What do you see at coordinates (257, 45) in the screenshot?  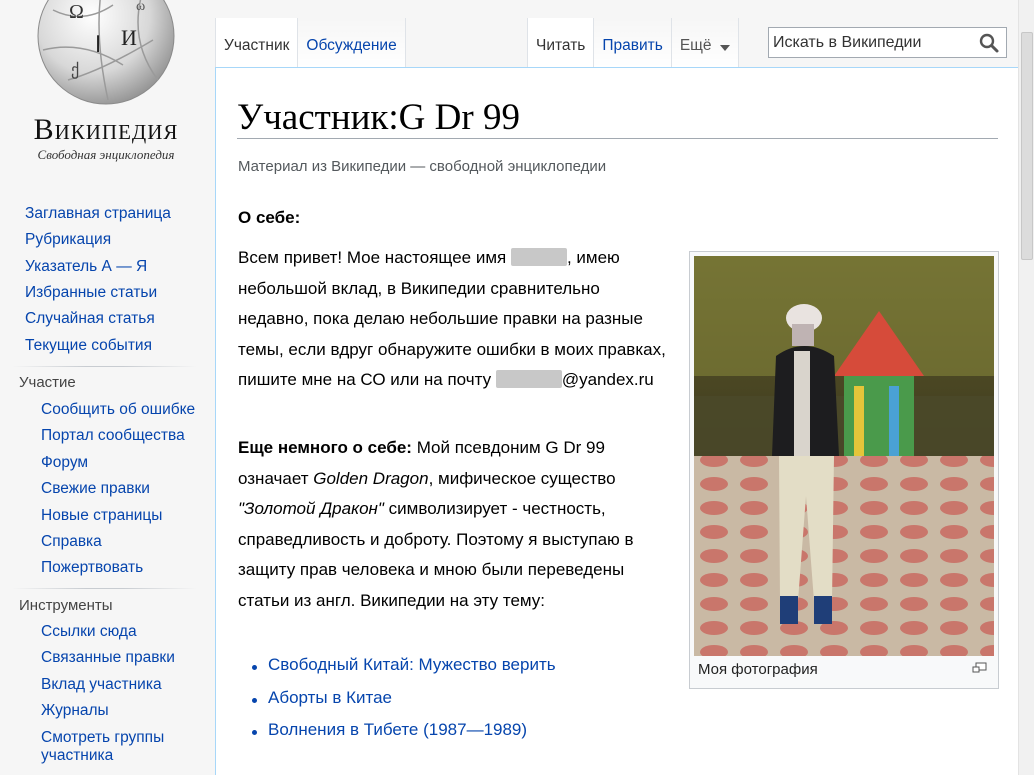 I see `tab-user-label: Участник` at bounding box center [257, 45].